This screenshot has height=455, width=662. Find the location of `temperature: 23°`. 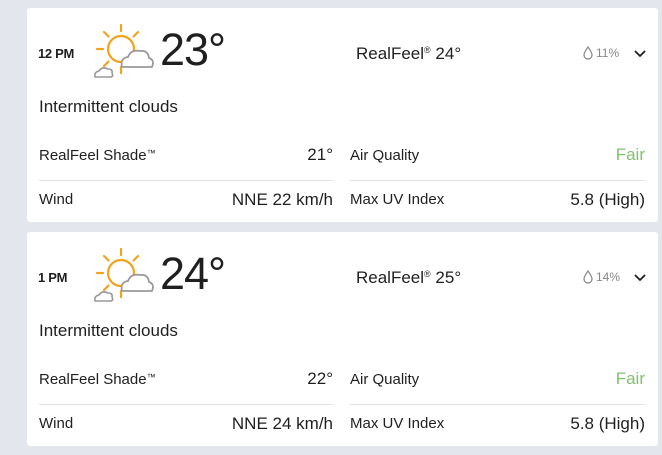

temperature: 23° is located at coordinates (193, 49).